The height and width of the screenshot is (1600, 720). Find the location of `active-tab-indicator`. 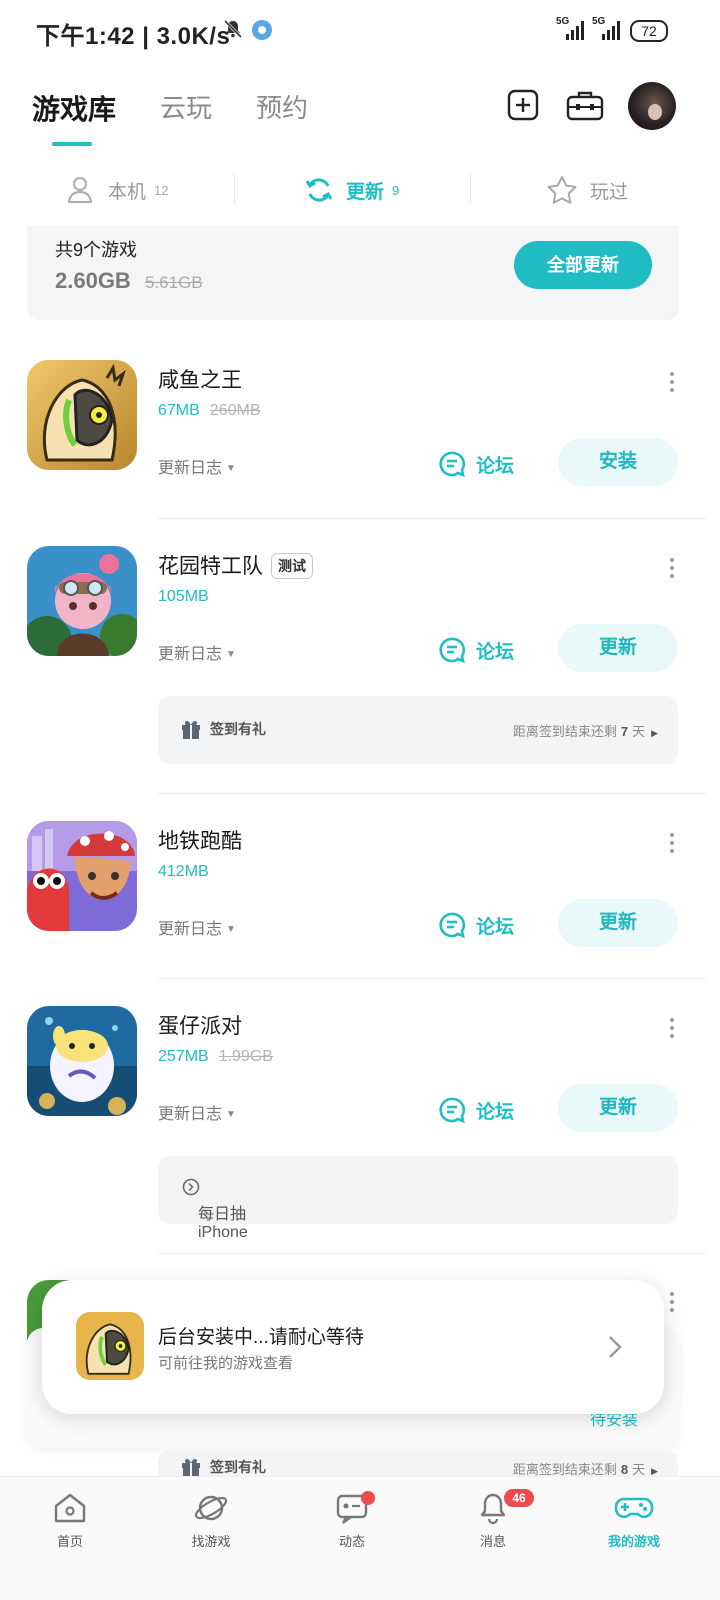

active-tab-indicator is located at coordinates (72, 144).